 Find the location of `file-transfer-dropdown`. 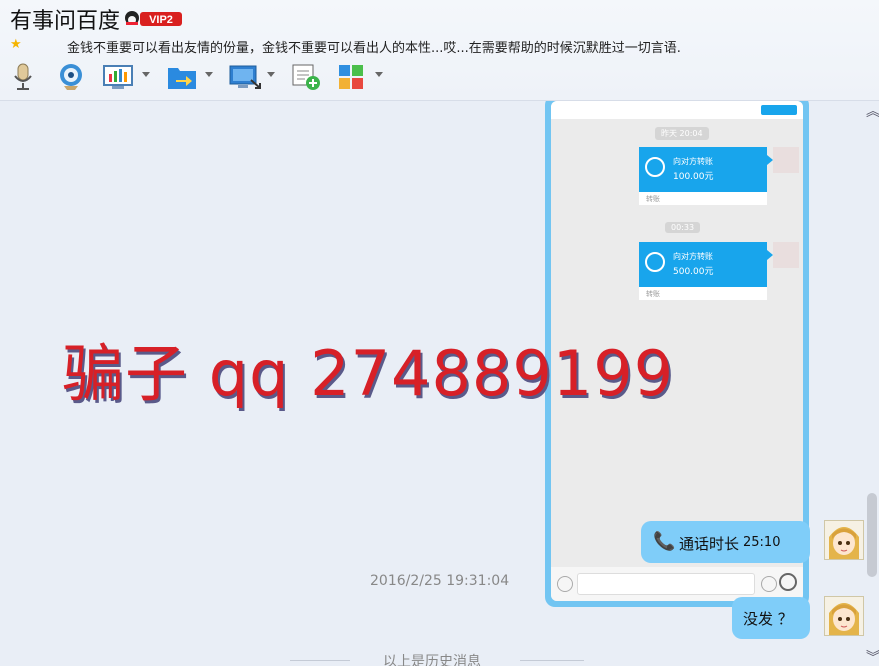

file-transfer-dropdown is located at coordinates (209, 74).